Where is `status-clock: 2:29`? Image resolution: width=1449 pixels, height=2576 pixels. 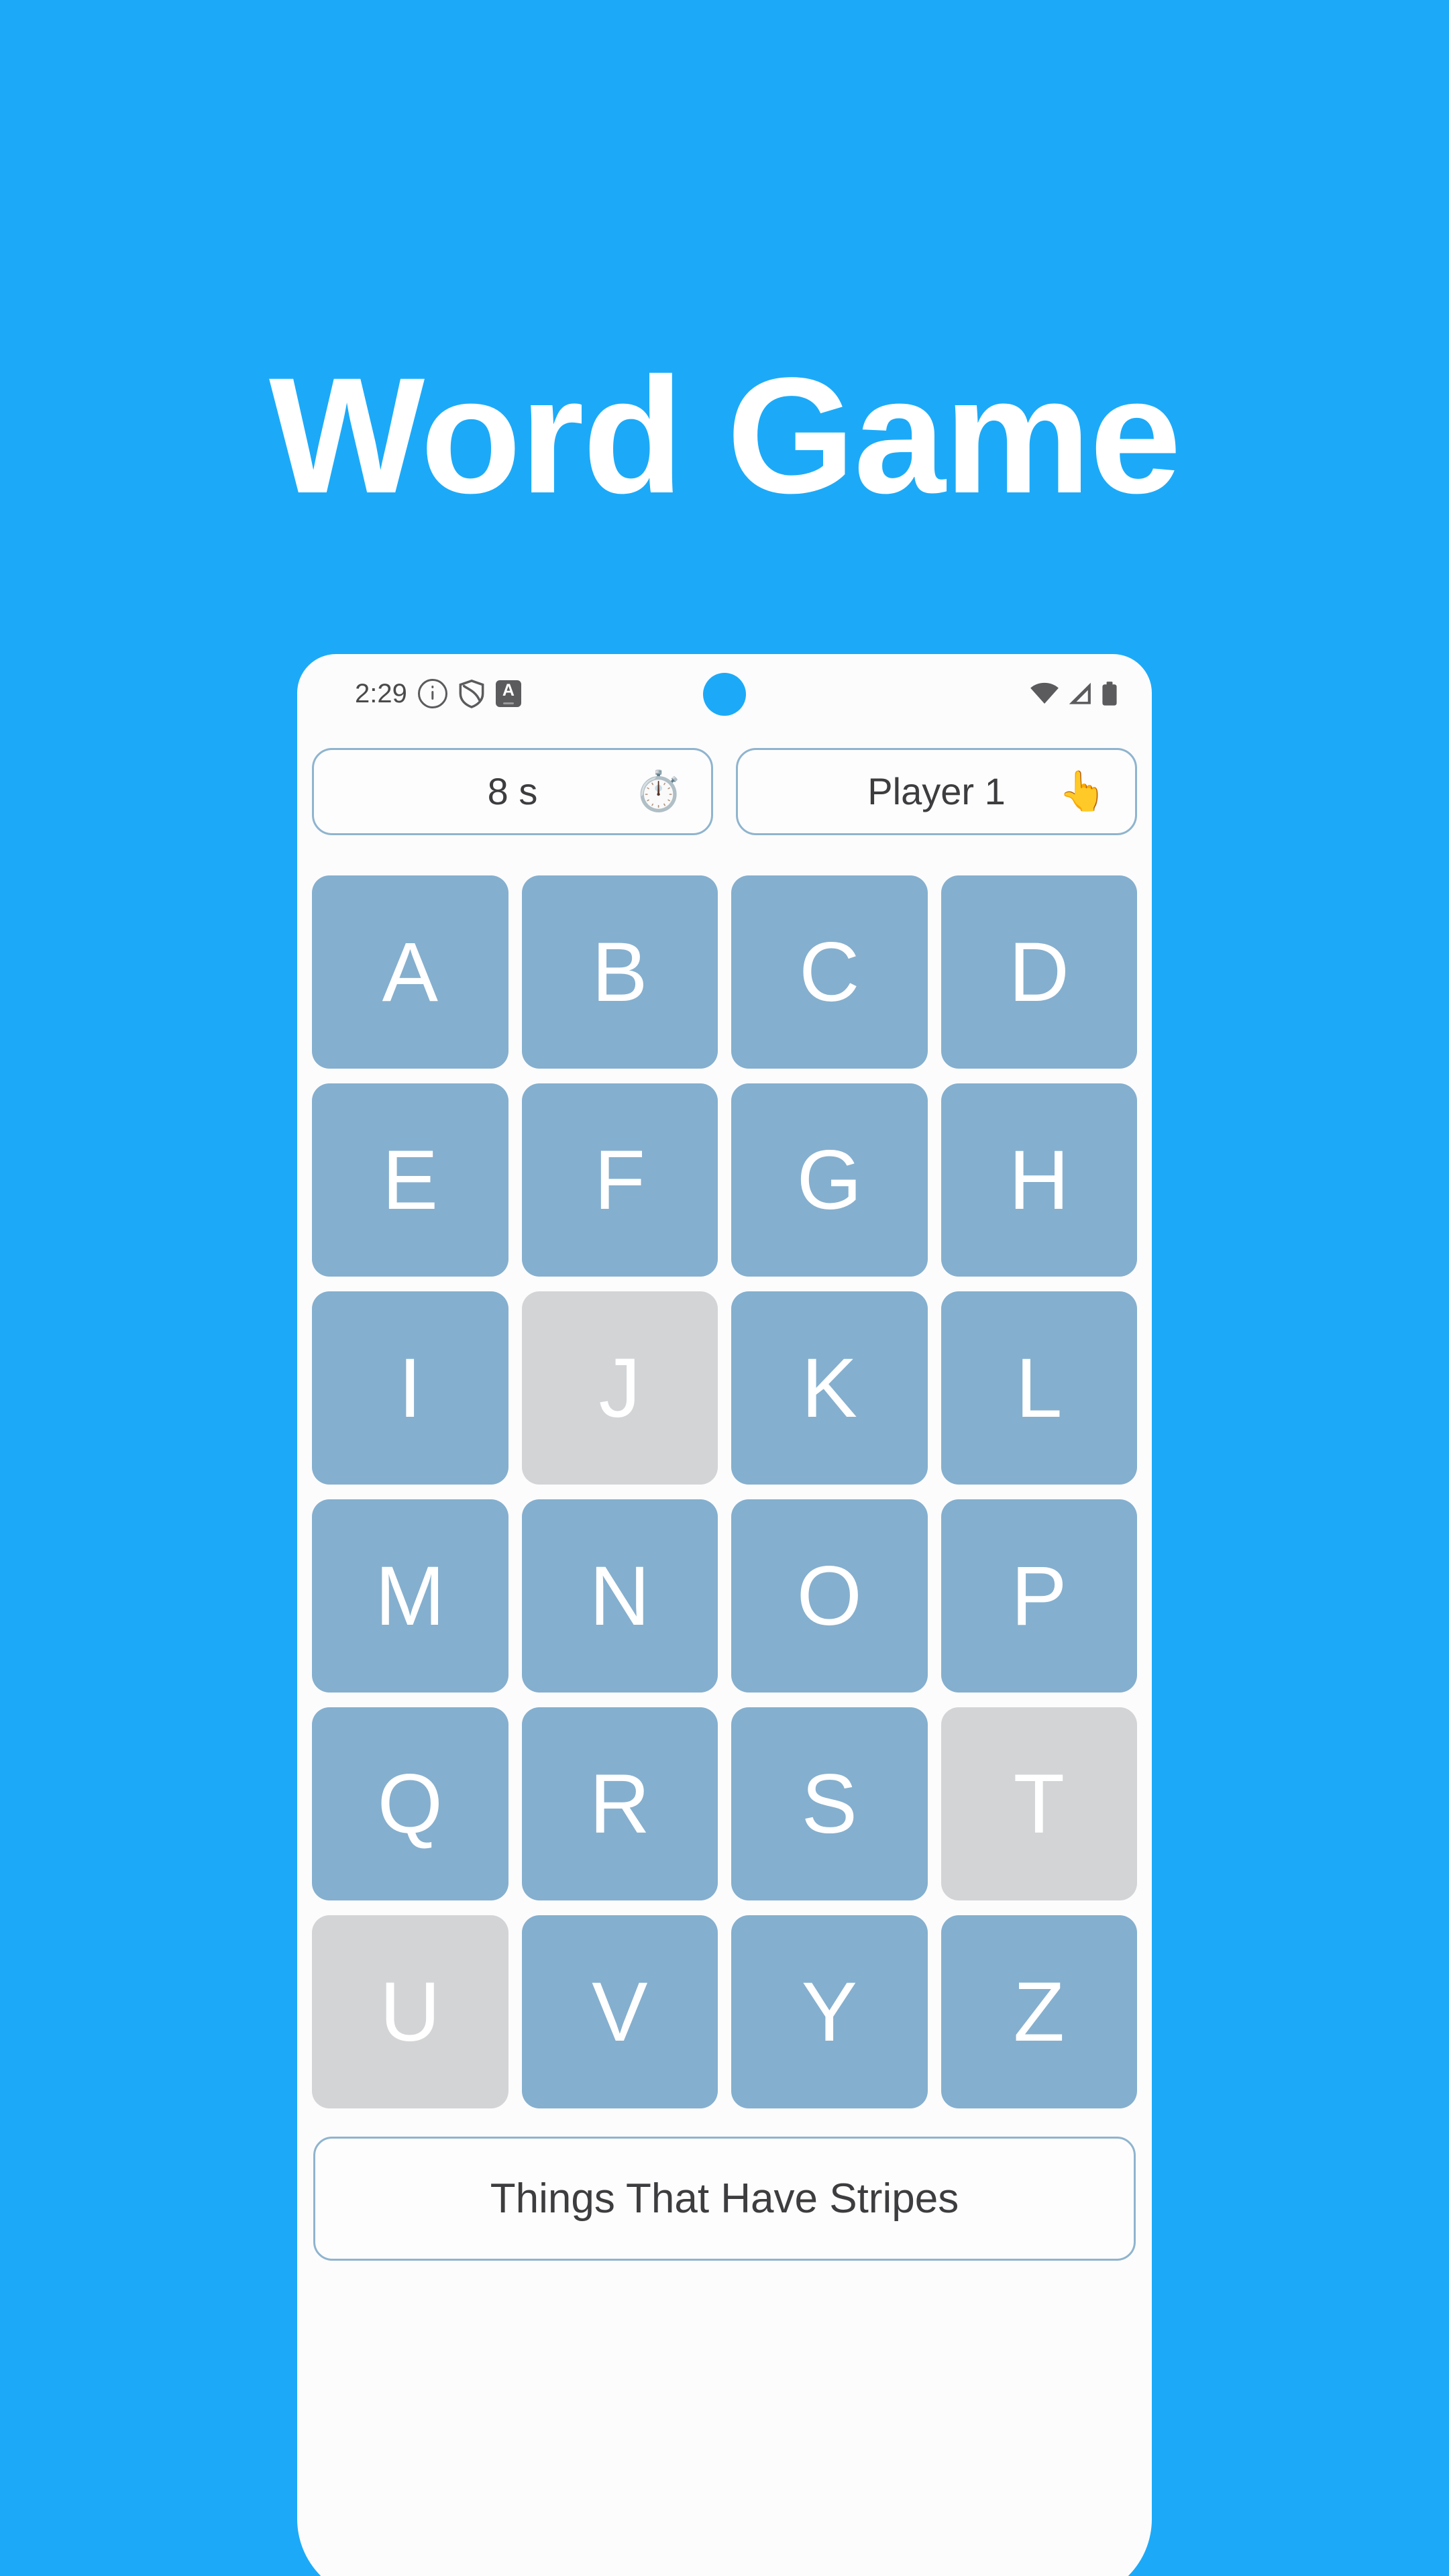
status-clock: 2:29 is located at coordinates (381, 693).